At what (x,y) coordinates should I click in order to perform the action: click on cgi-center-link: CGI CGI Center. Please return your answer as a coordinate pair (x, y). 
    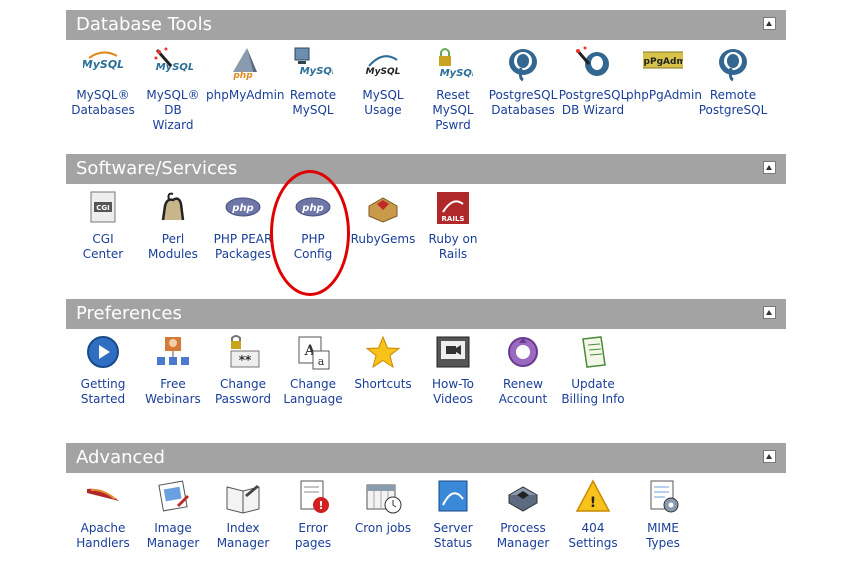
    Looking at the image, I should click on (103, 226).